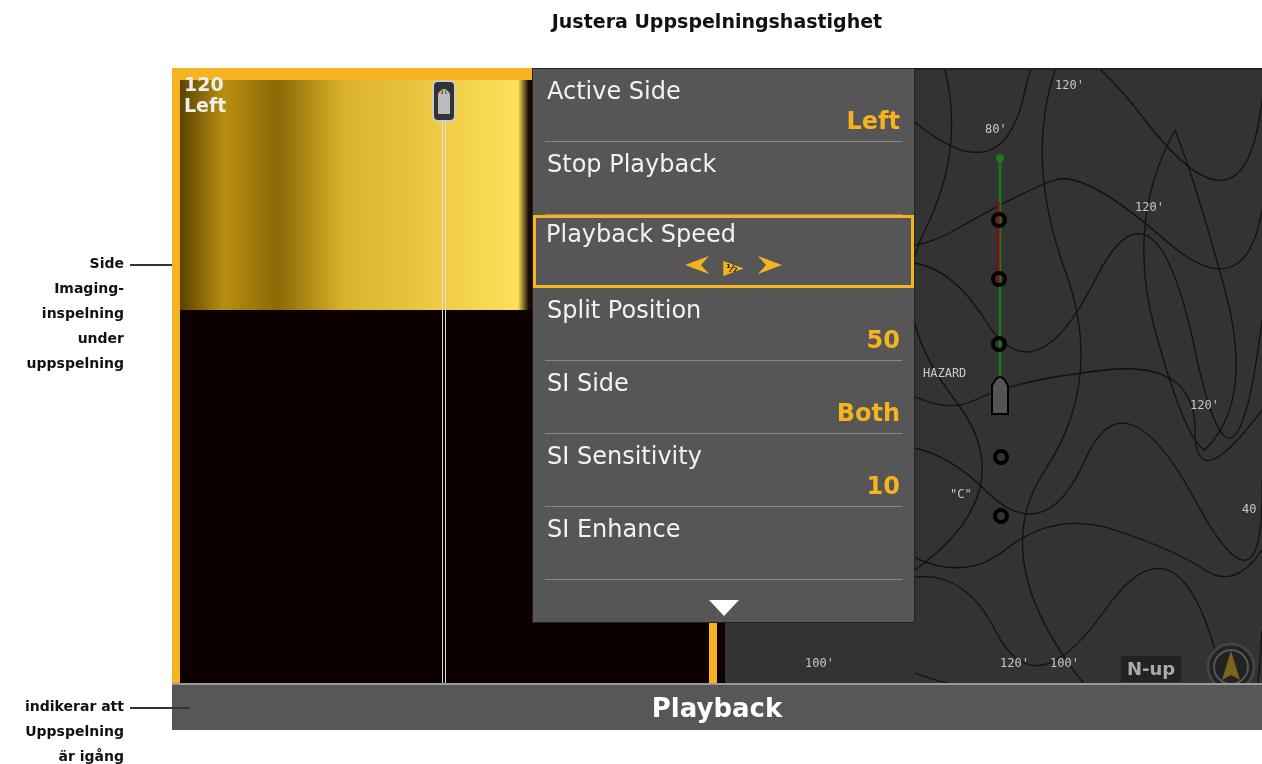 Image resolution: width=1262 pixels, height=764 pixels. I want to click on callout-label: indikerar att Uppspelning är igång, so click(74, 730).